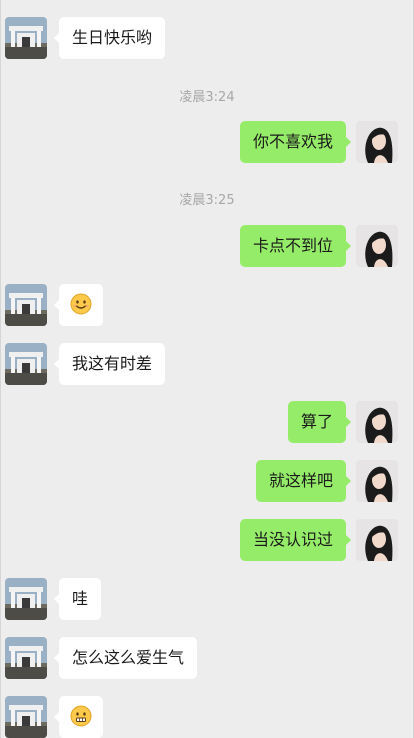 This screenshot has width=414, height=738. What do you see at coordinates (81, 304) in the screenshot?
I see `smile-emoji-icon` at bounding box center [81, 304].